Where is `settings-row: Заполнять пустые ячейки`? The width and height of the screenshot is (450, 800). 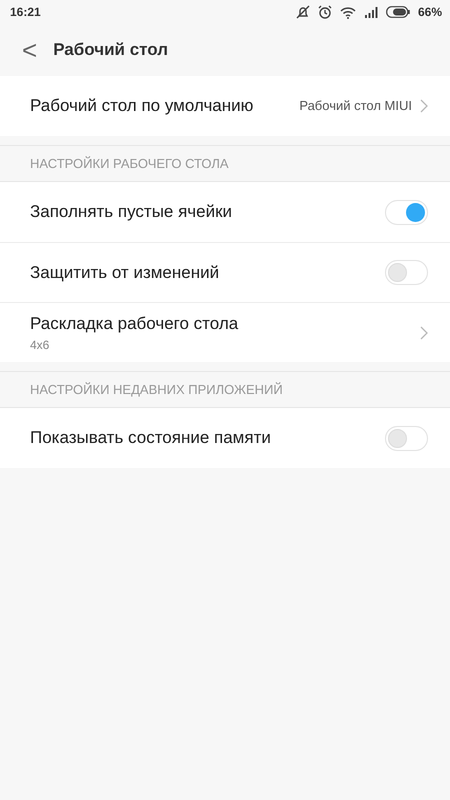
settings-row: Заполнять пустые ячейки is located at coordinates (225, 212).